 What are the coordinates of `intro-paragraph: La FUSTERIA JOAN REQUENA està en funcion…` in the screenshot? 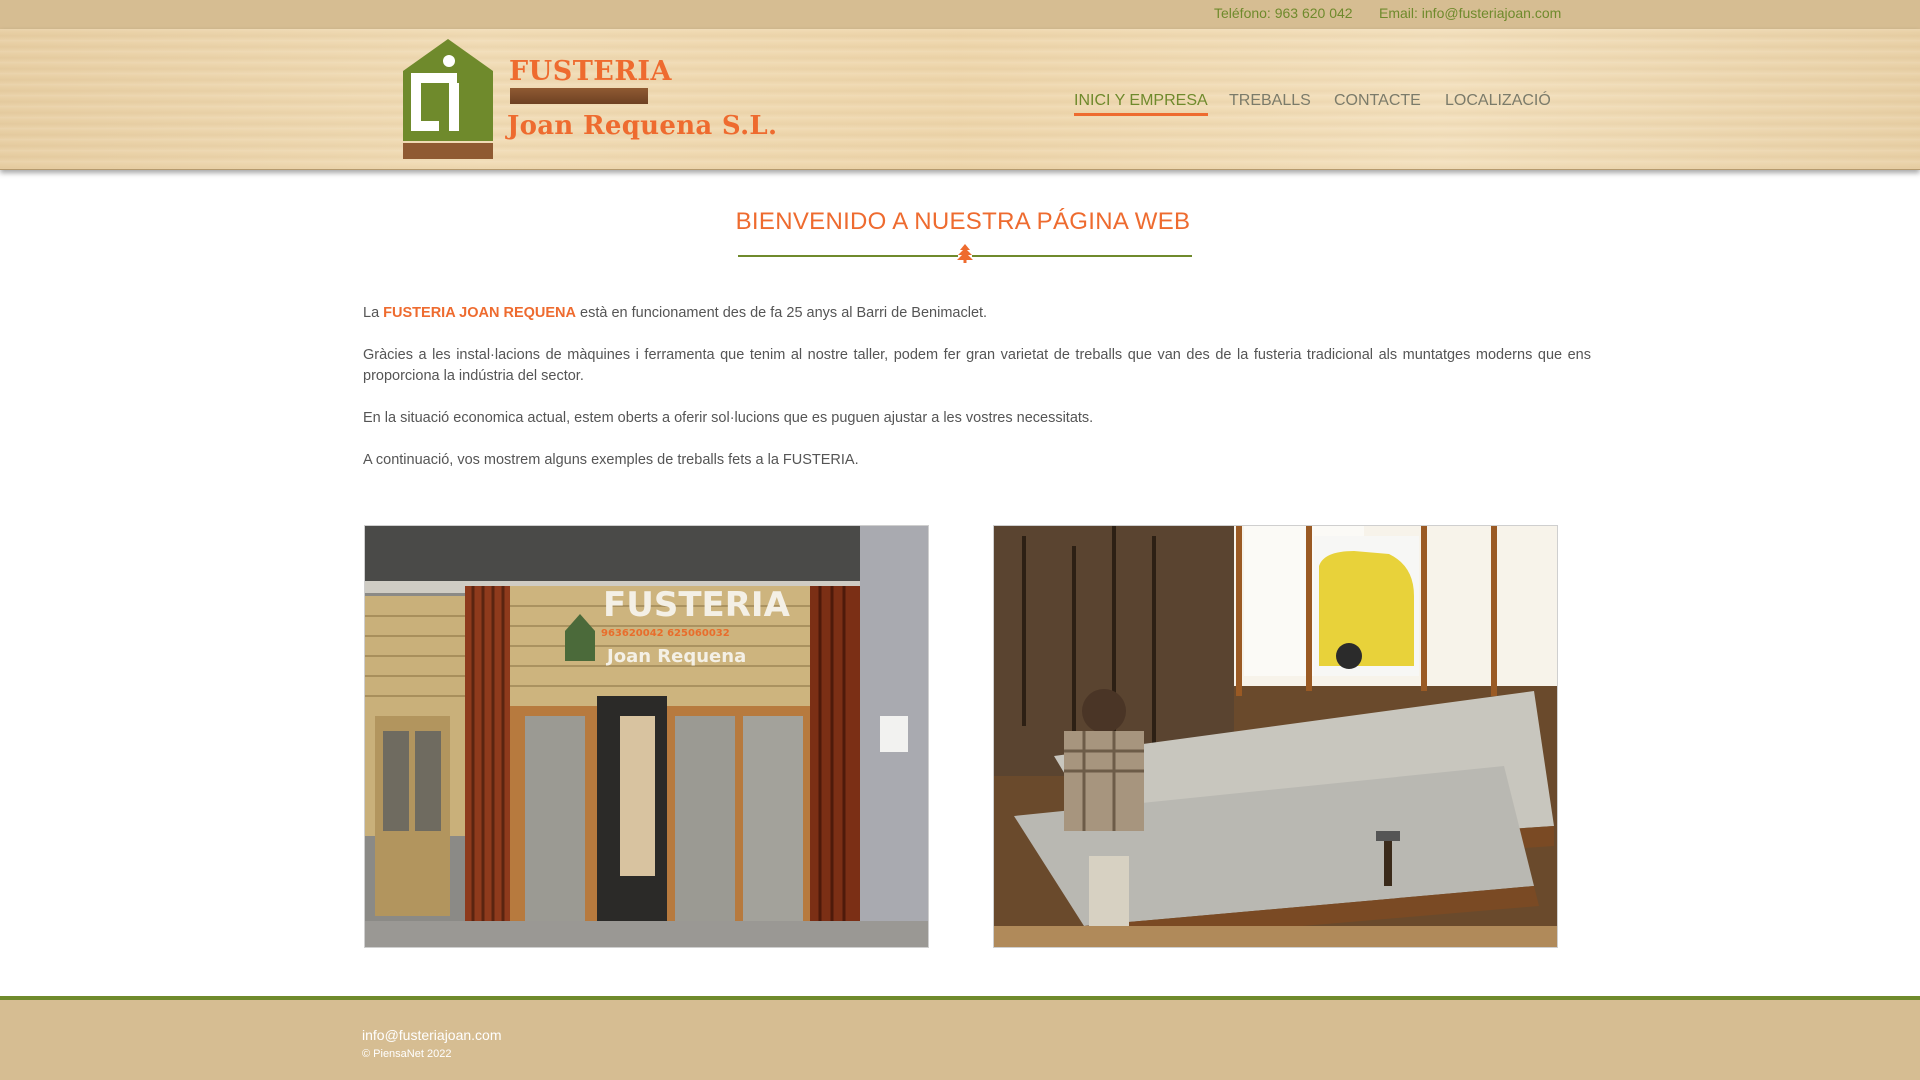 It's located at (977, 313).